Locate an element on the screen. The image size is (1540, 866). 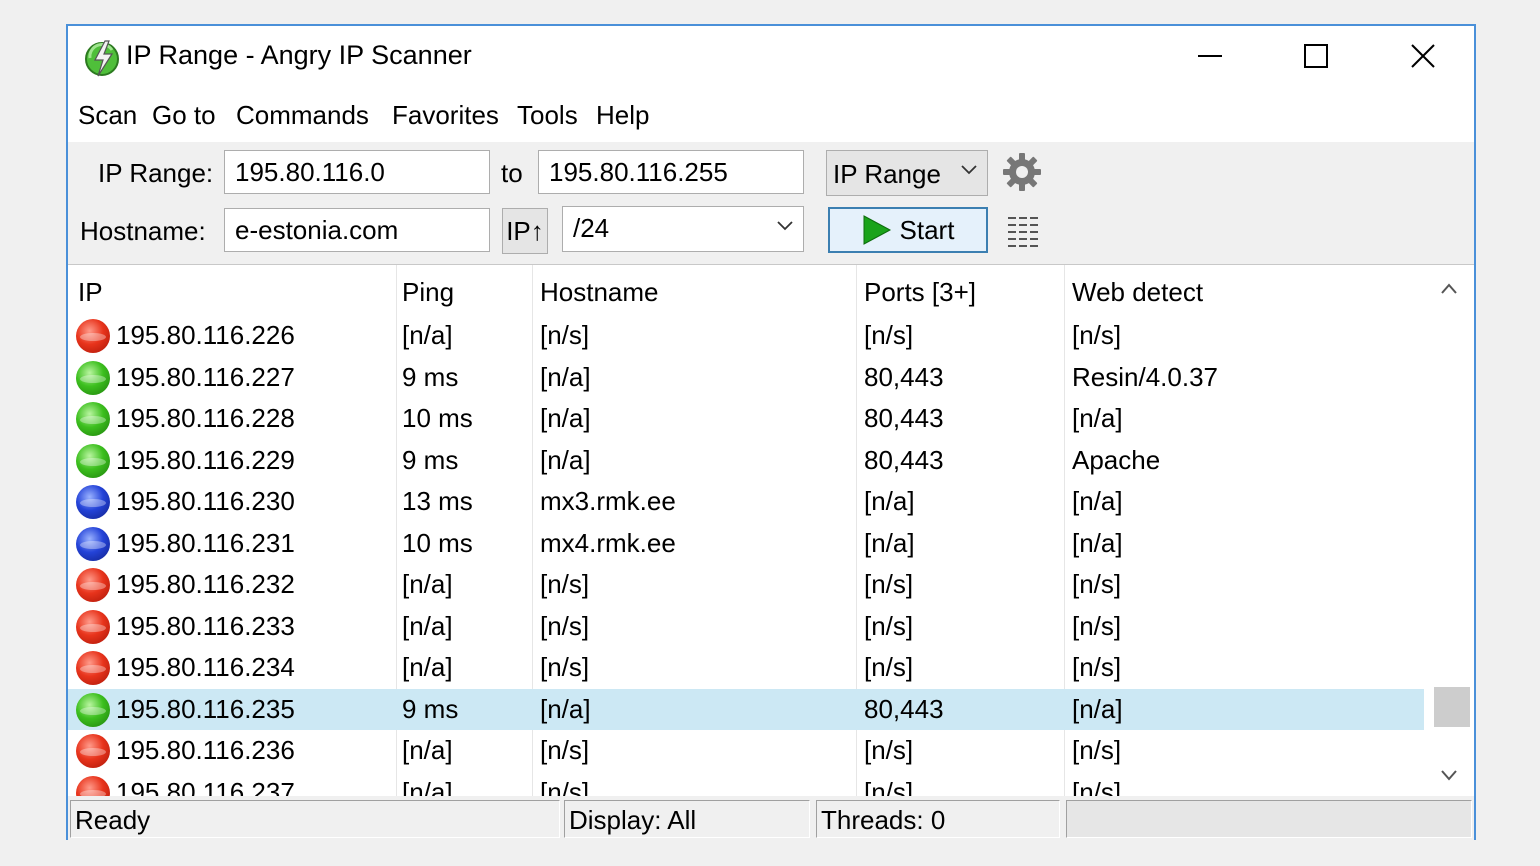
status-display: Display: All is located at coordinates (687, 819).